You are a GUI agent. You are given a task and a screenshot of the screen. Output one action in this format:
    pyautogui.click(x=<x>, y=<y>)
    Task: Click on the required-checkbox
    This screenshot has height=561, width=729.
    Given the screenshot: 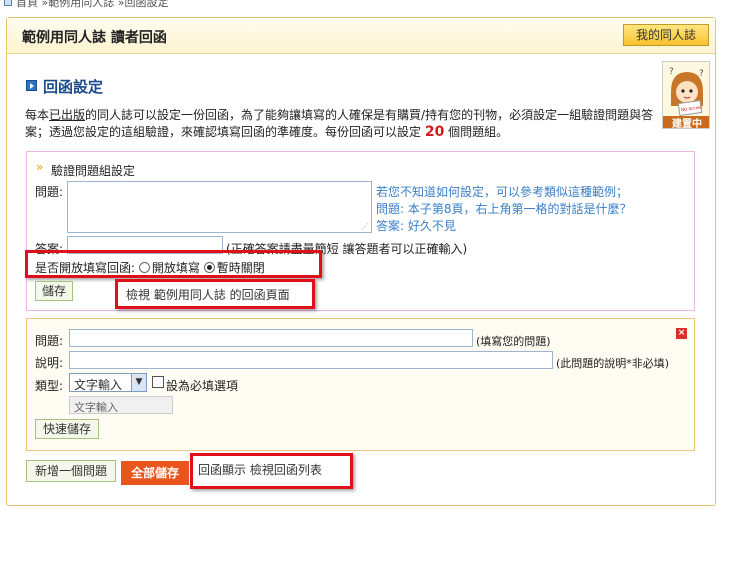 What is the action you would take?
    pyautogui.click(x=158, y=382)
    